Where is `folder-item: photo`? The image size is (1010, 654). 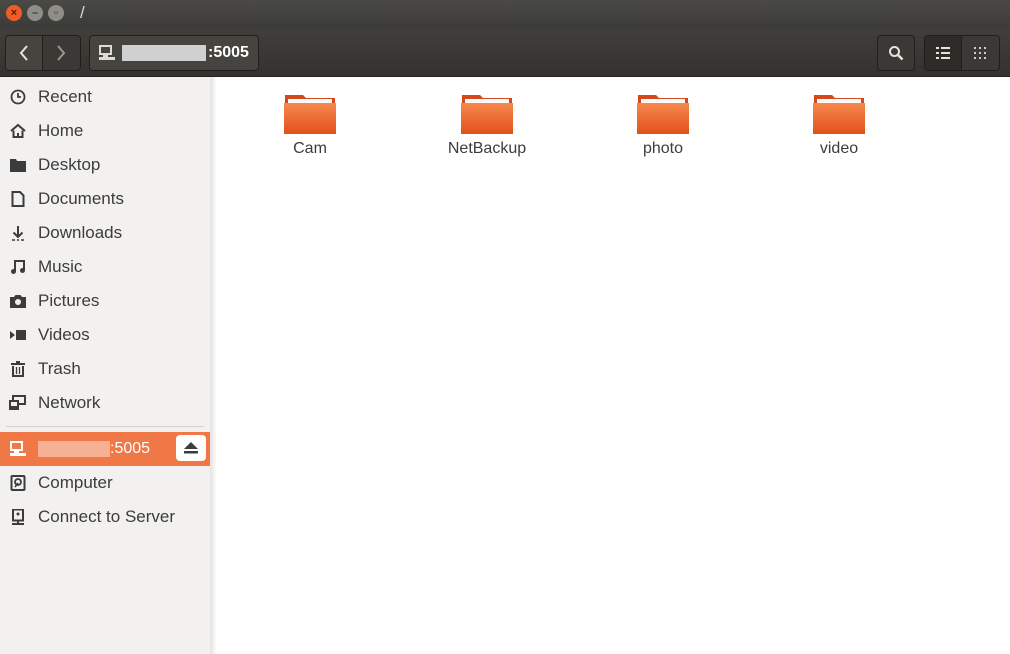
folder-item: photo is located at coordinates (663, 125).